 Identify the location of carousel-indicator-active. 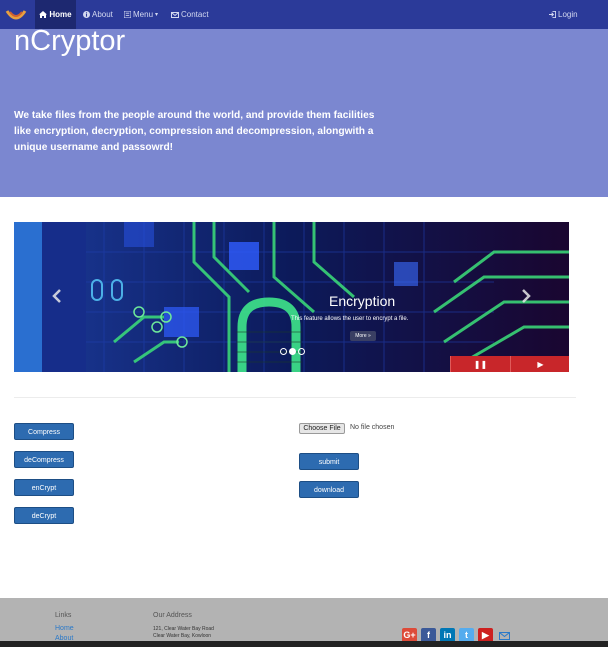
(292, 351).